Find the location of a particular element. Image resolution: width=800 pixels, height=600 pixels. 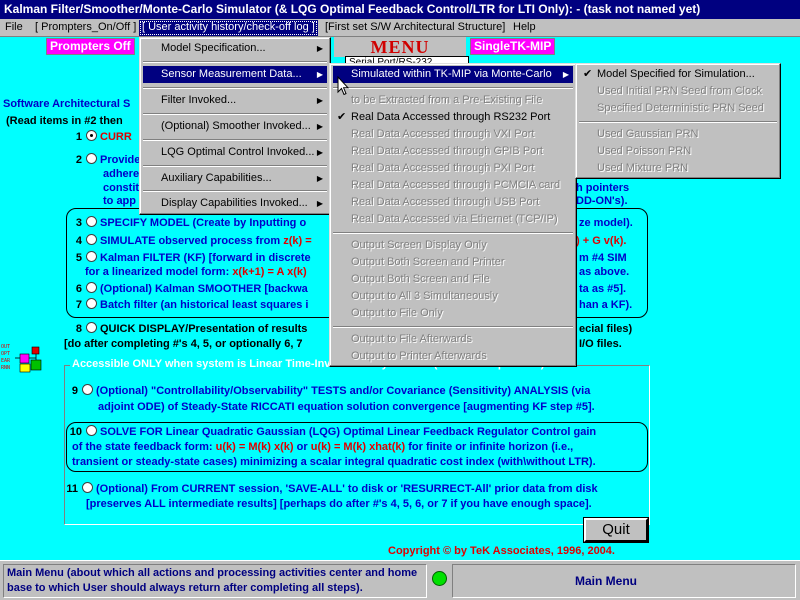

sw-arch-heading: Software Architectural S is located at coordinates (67, 104).